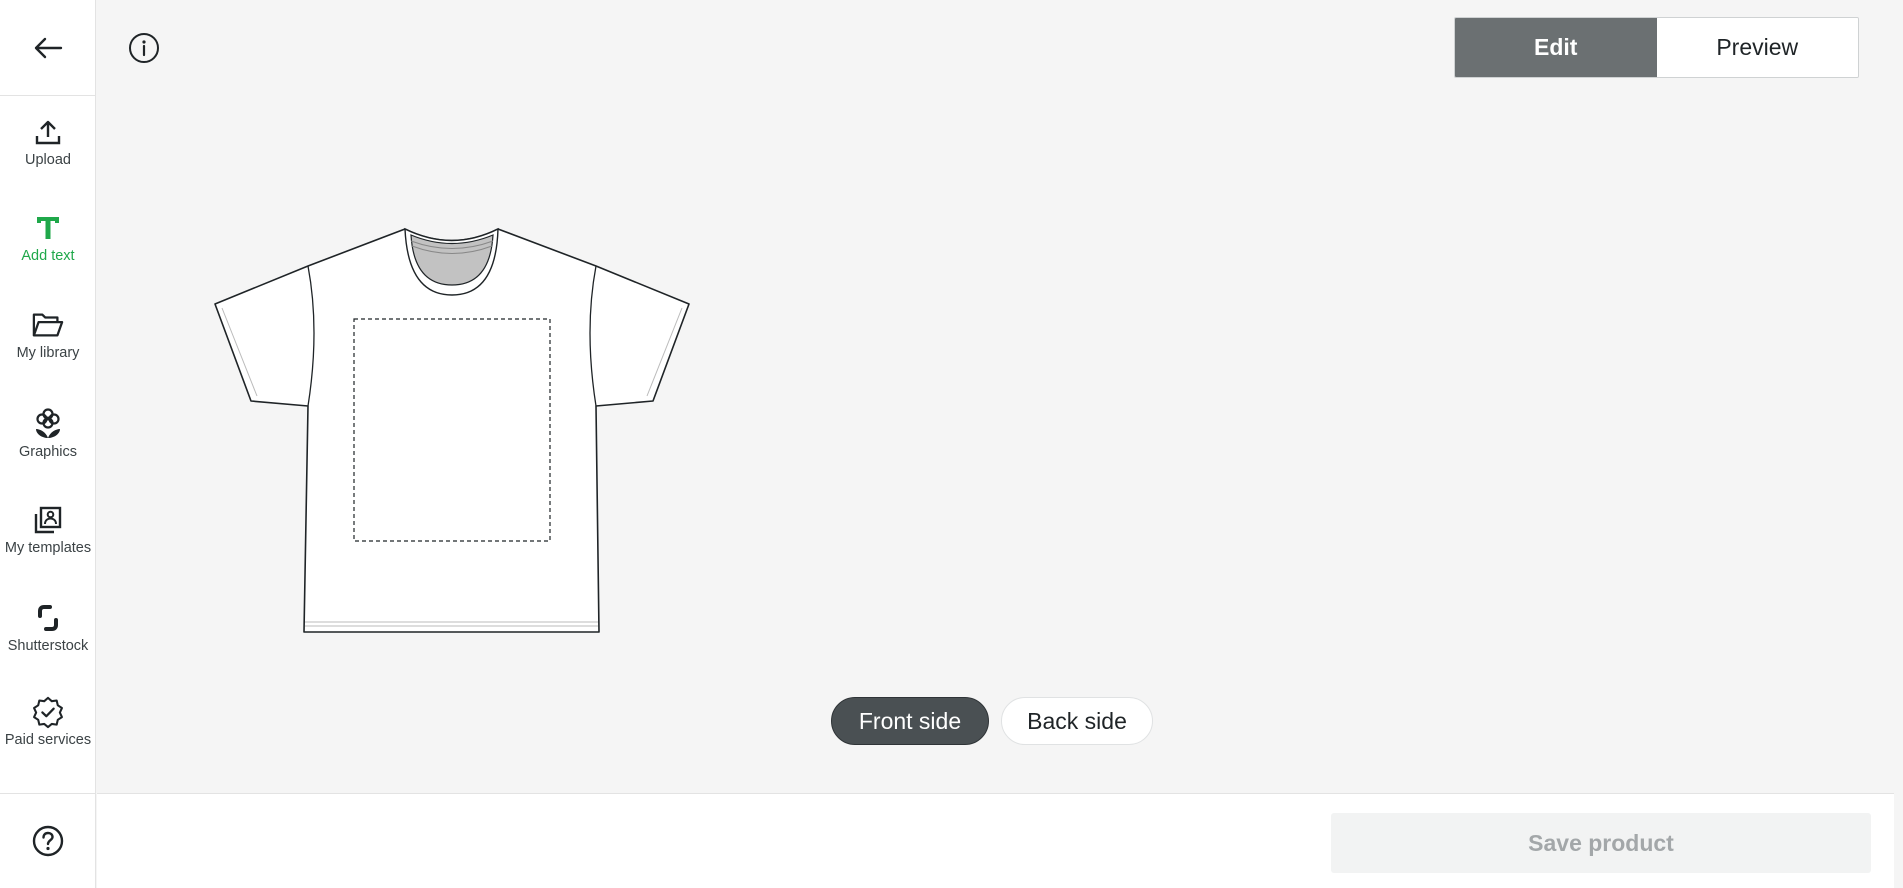  I want to click on flower-icon, so click(48, 424).